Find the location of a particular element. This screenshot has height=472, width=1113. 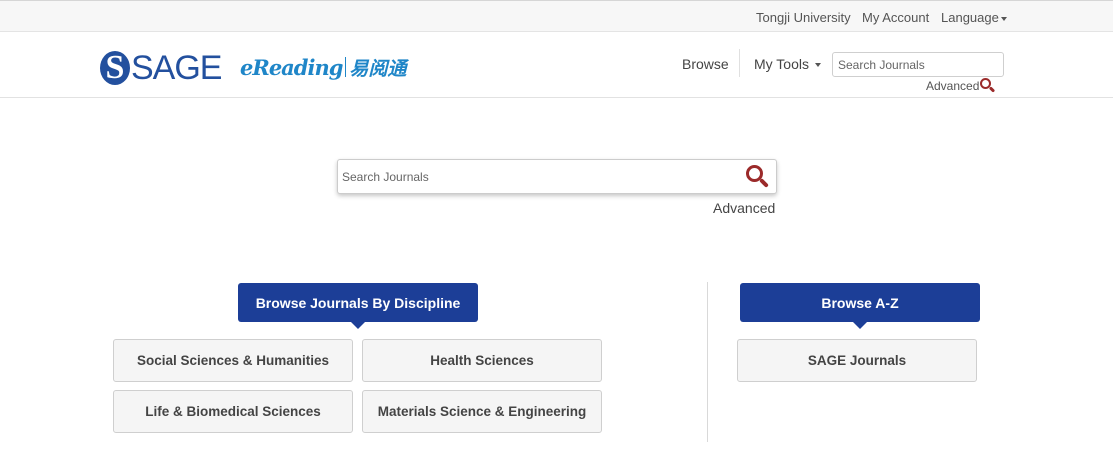

browse-a-z-heading: Browse A-Z is located at coordinates (860, 306).